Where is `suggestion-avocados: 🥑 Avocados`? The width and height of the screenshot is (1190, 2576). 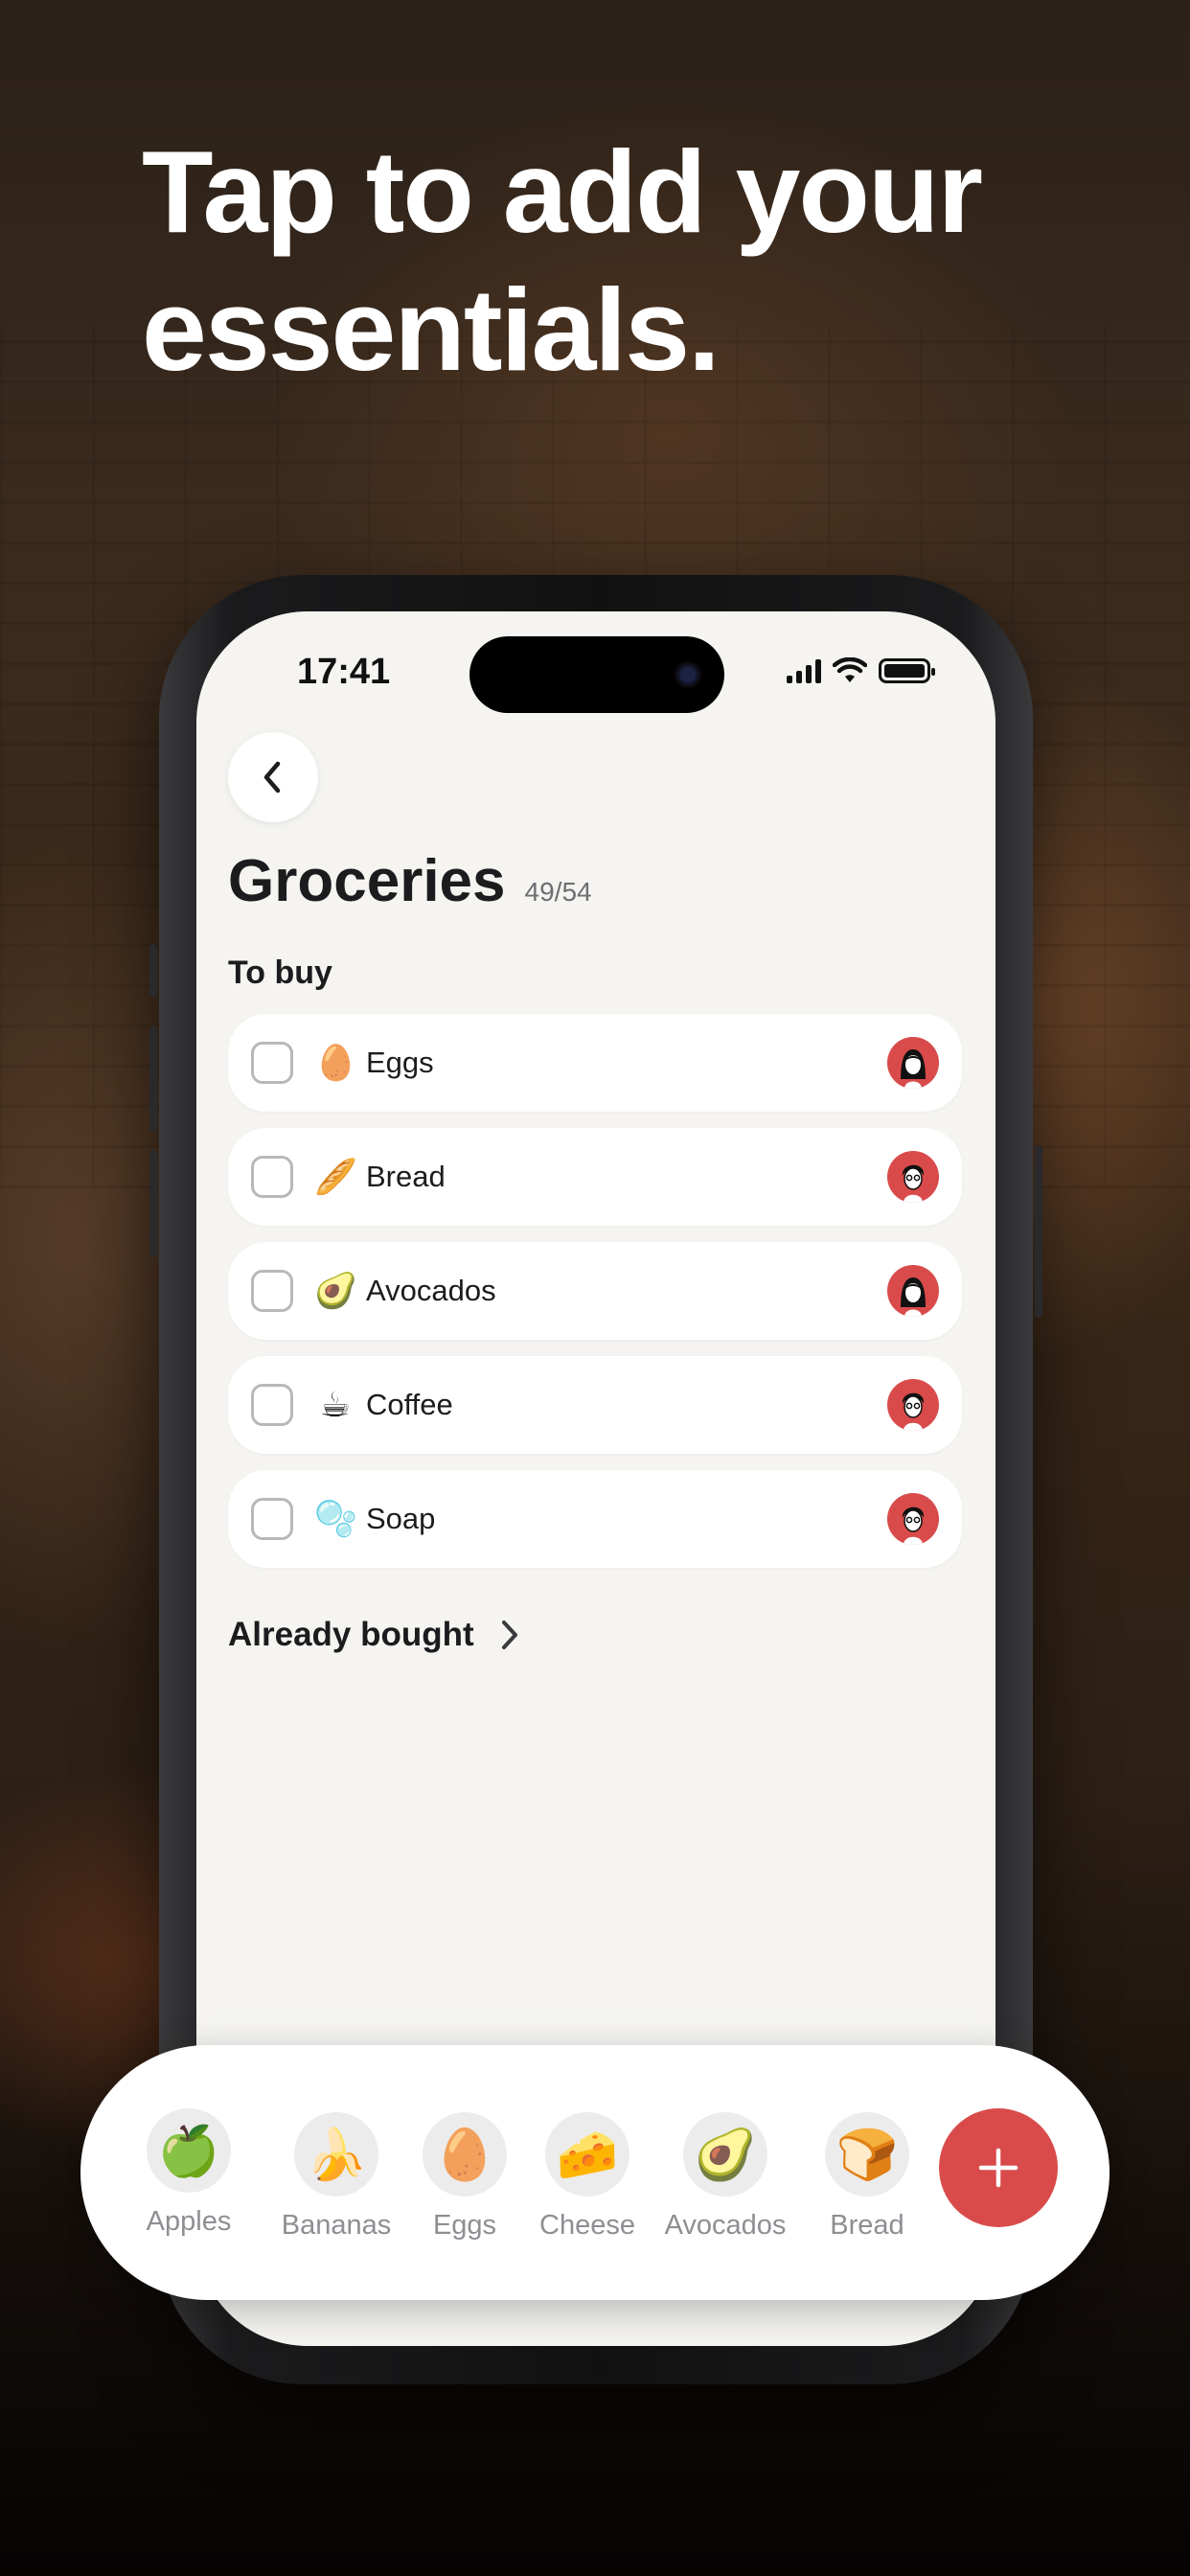 suggestion-avocados: 🥑 Avocados is located at coordinates (726, 2177).